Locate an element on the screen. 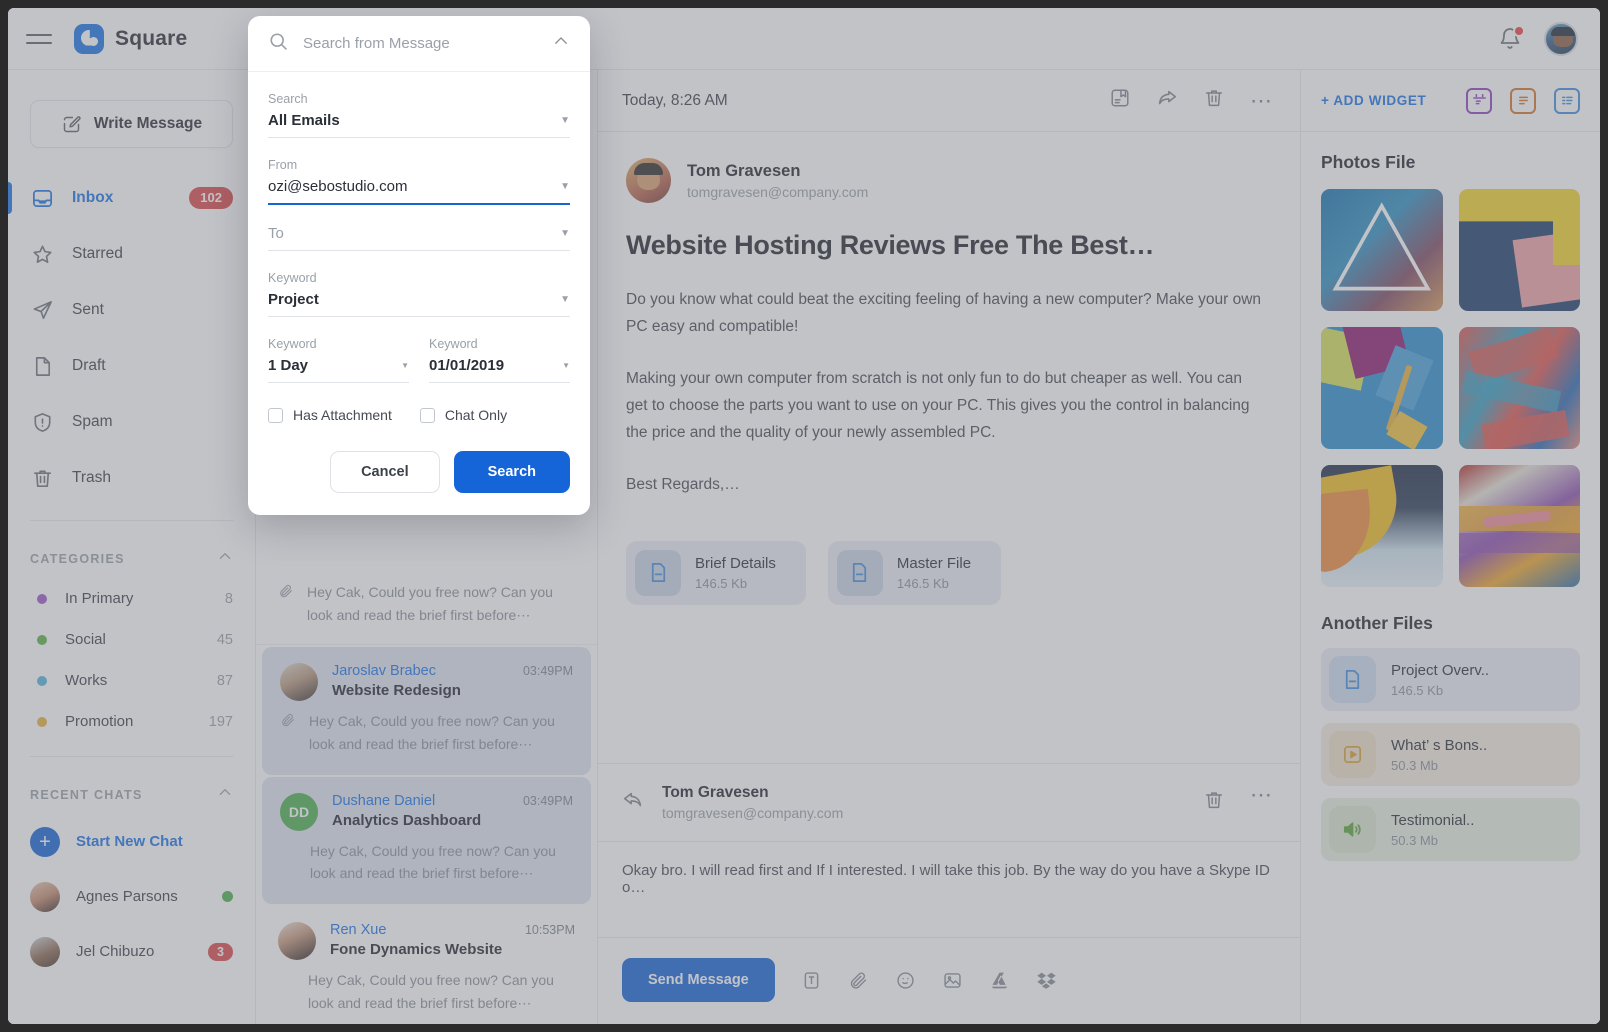  file-audio-icon is located at coordinates (1352, 829).